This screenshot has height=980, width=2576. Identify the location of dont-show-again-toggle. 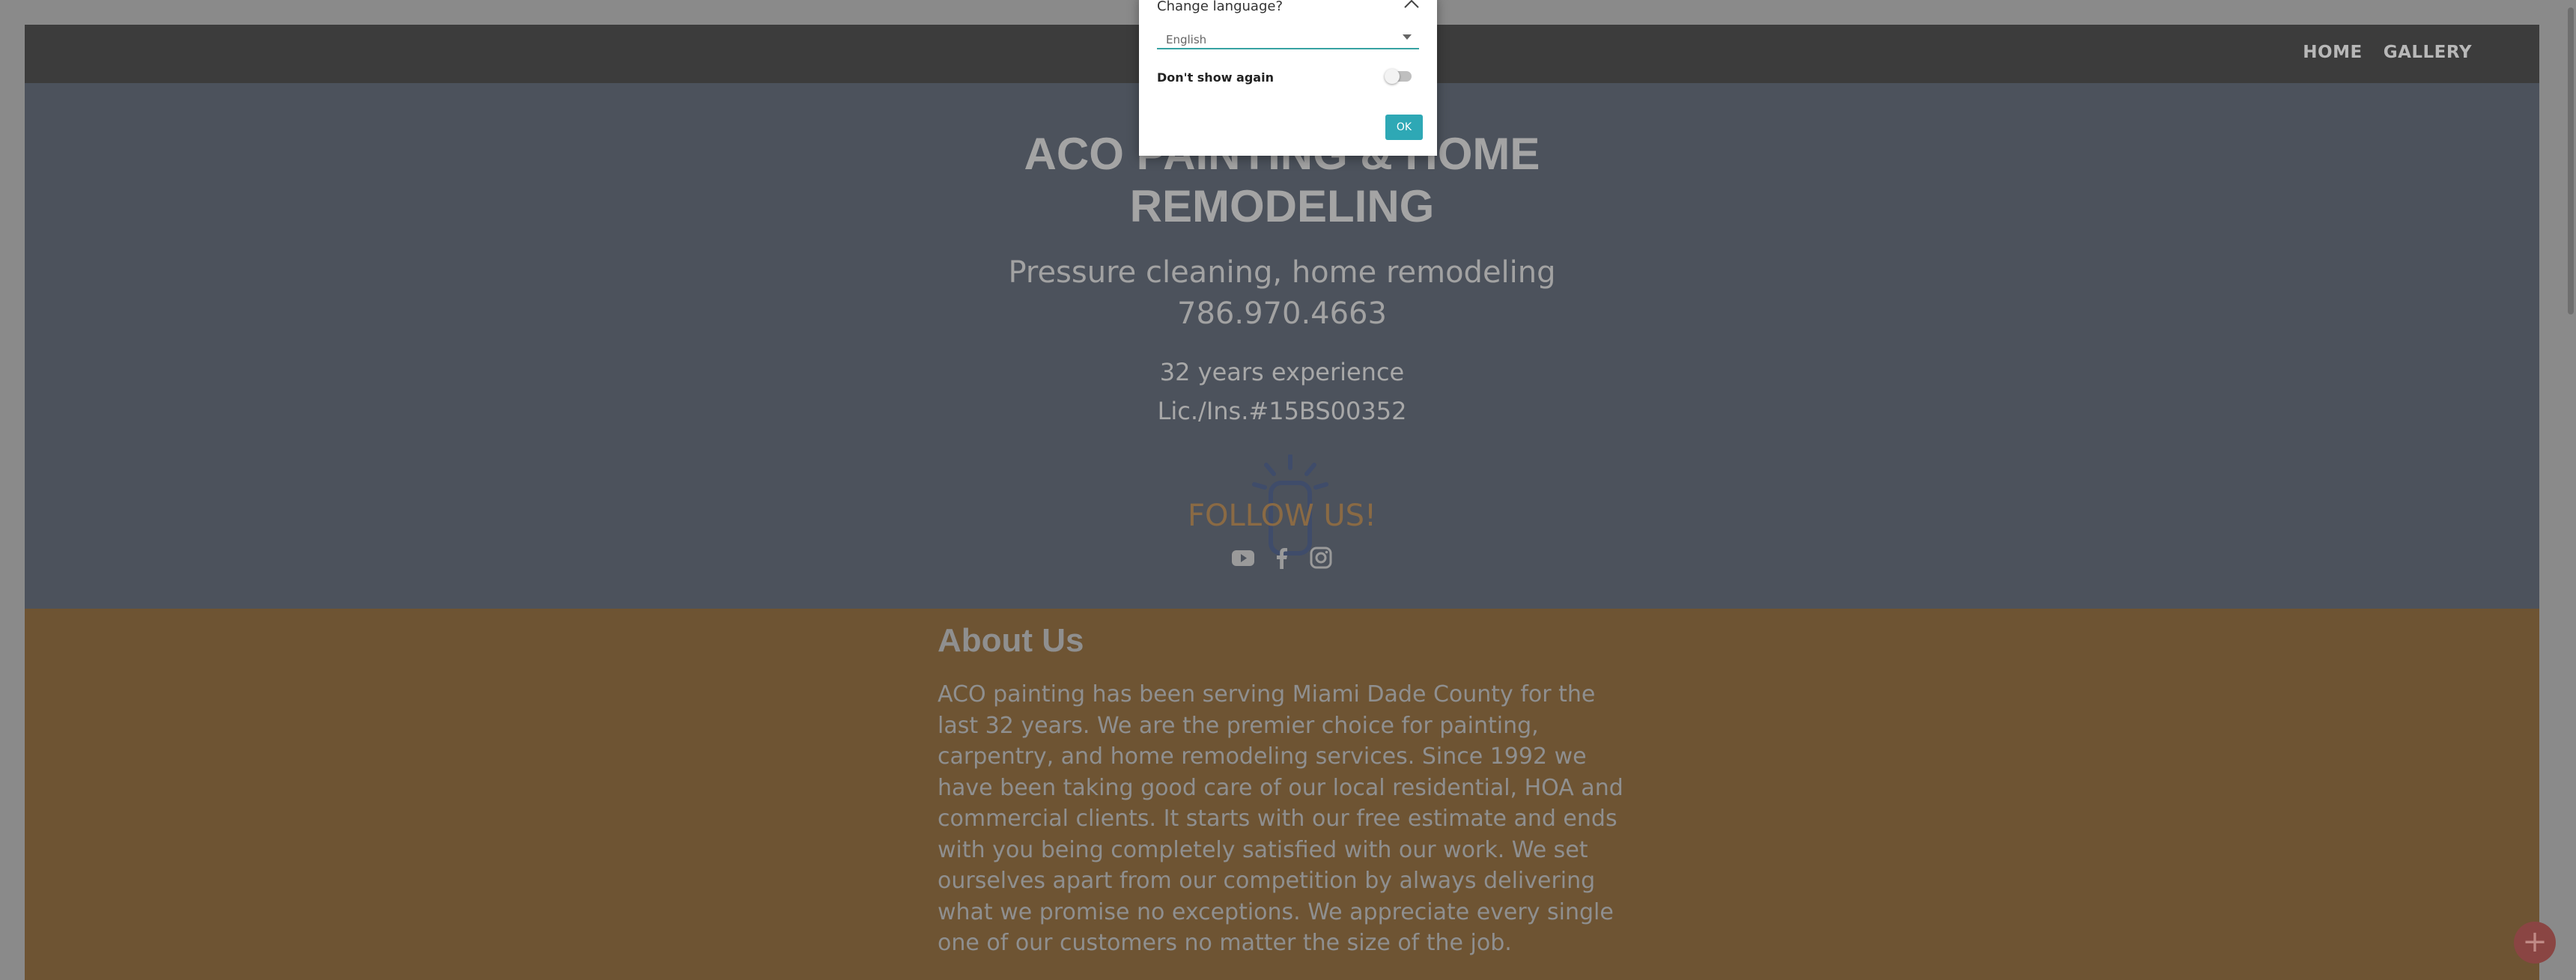
(1398, 76).